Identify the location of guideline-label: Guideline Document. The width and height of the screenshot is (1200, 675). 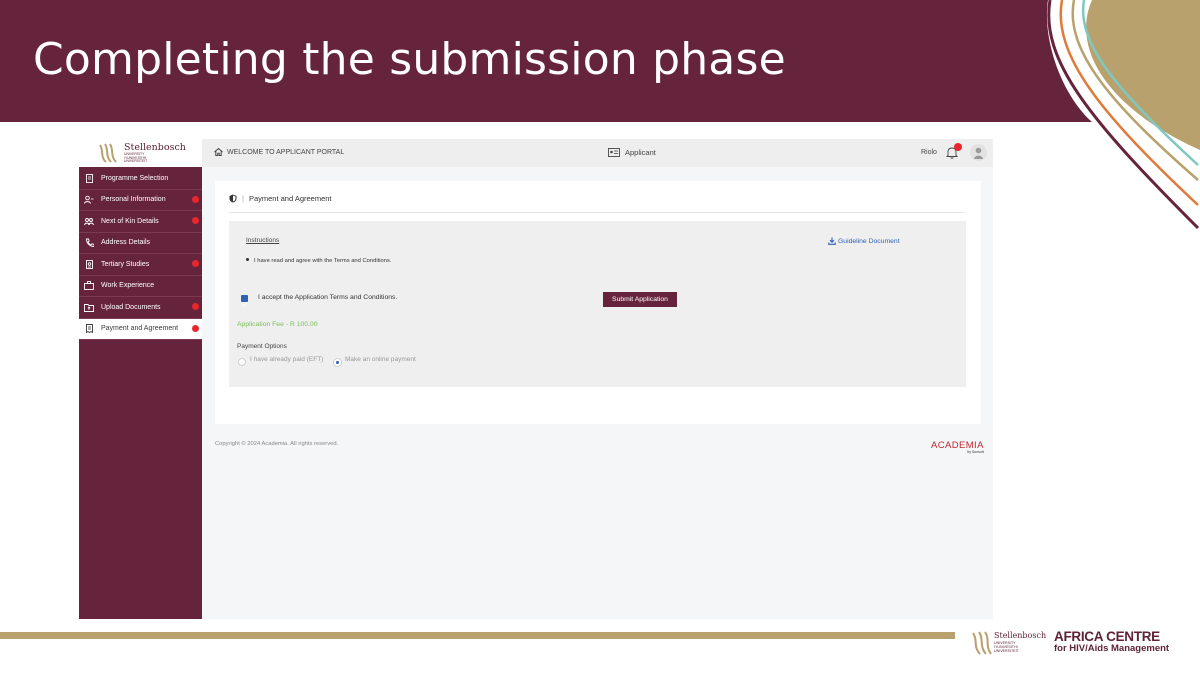
(869, 241).